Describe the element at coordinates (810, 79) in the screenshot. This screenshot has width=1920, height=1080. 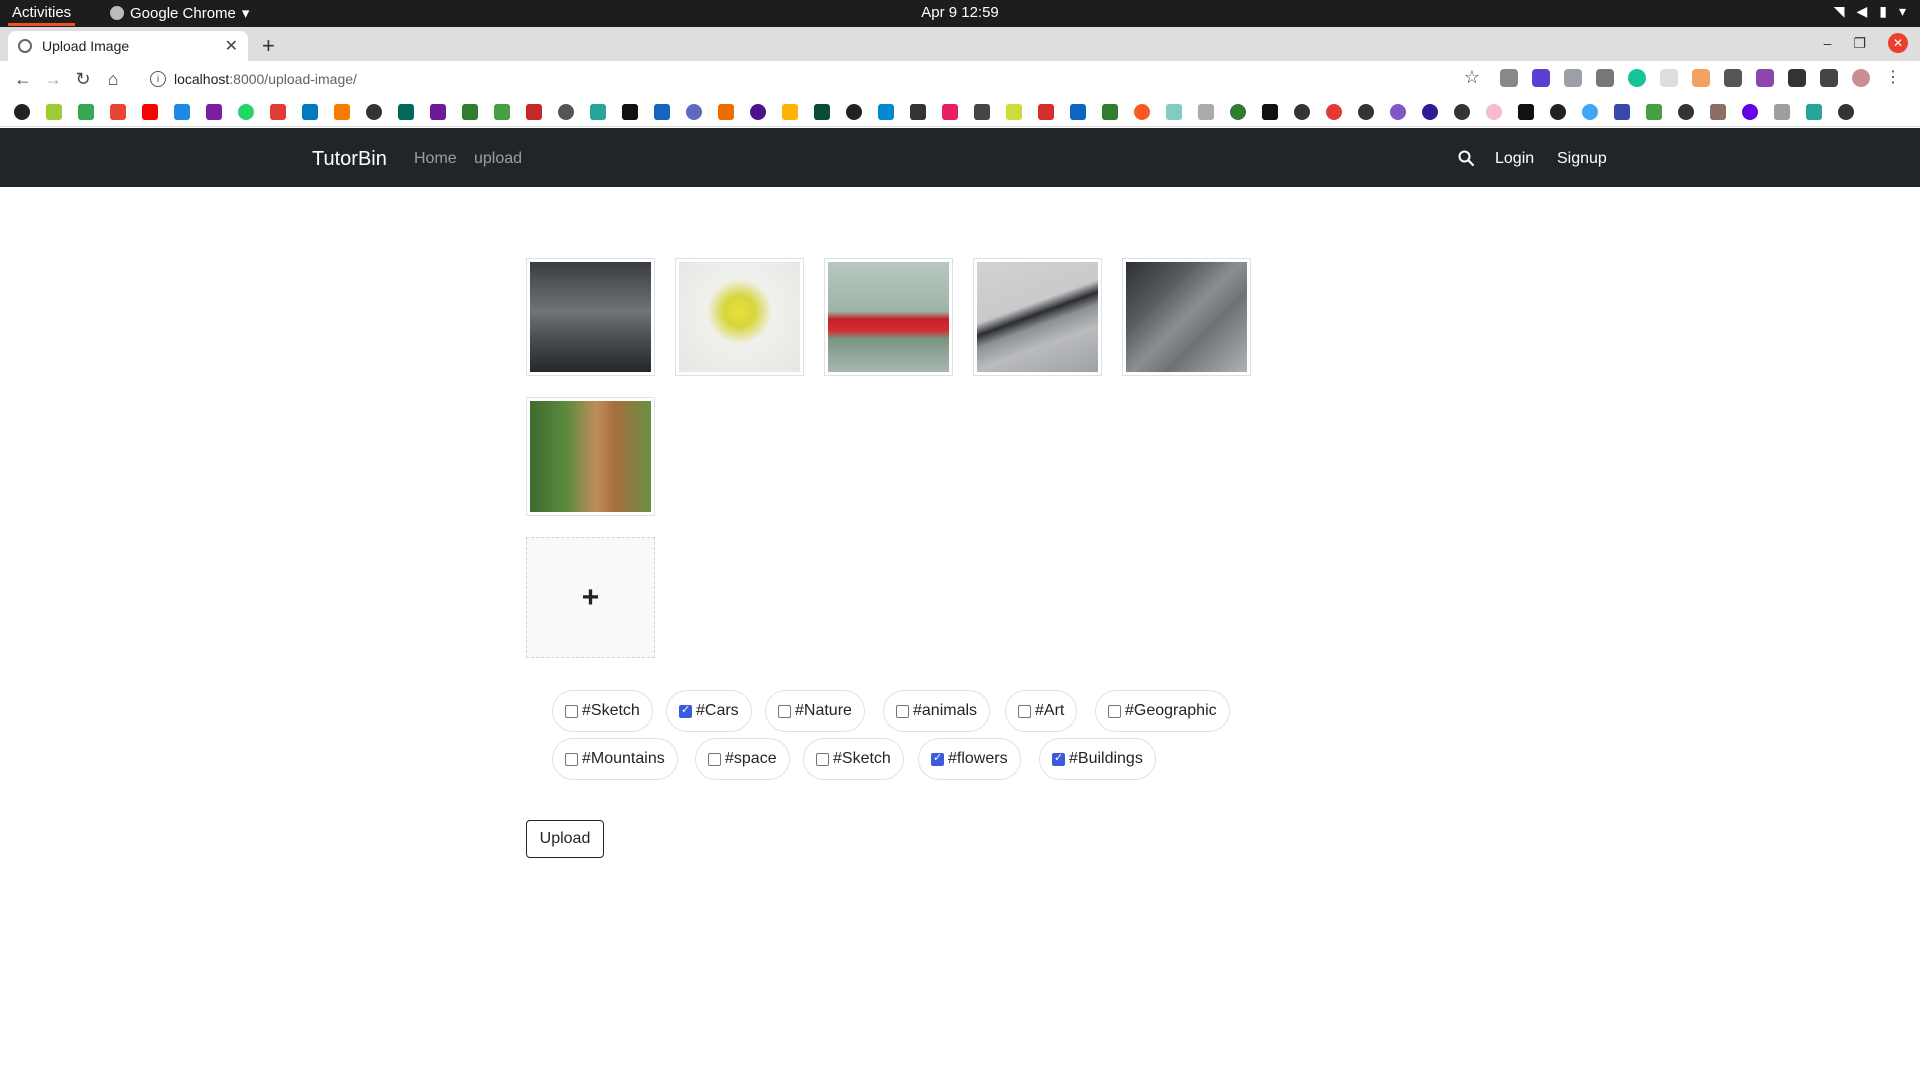
I see `address-bar: i localhost:8000/upload-image/ ☆` at that location.